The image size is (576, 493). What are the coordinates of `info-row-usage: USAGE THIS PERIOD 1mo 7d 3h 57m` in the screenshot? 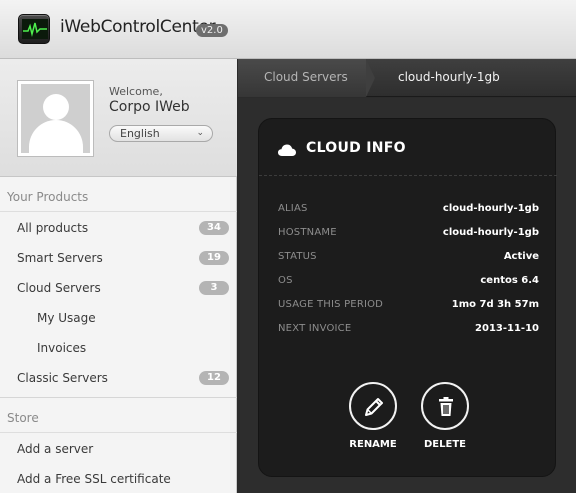 It's located at (408, 309).